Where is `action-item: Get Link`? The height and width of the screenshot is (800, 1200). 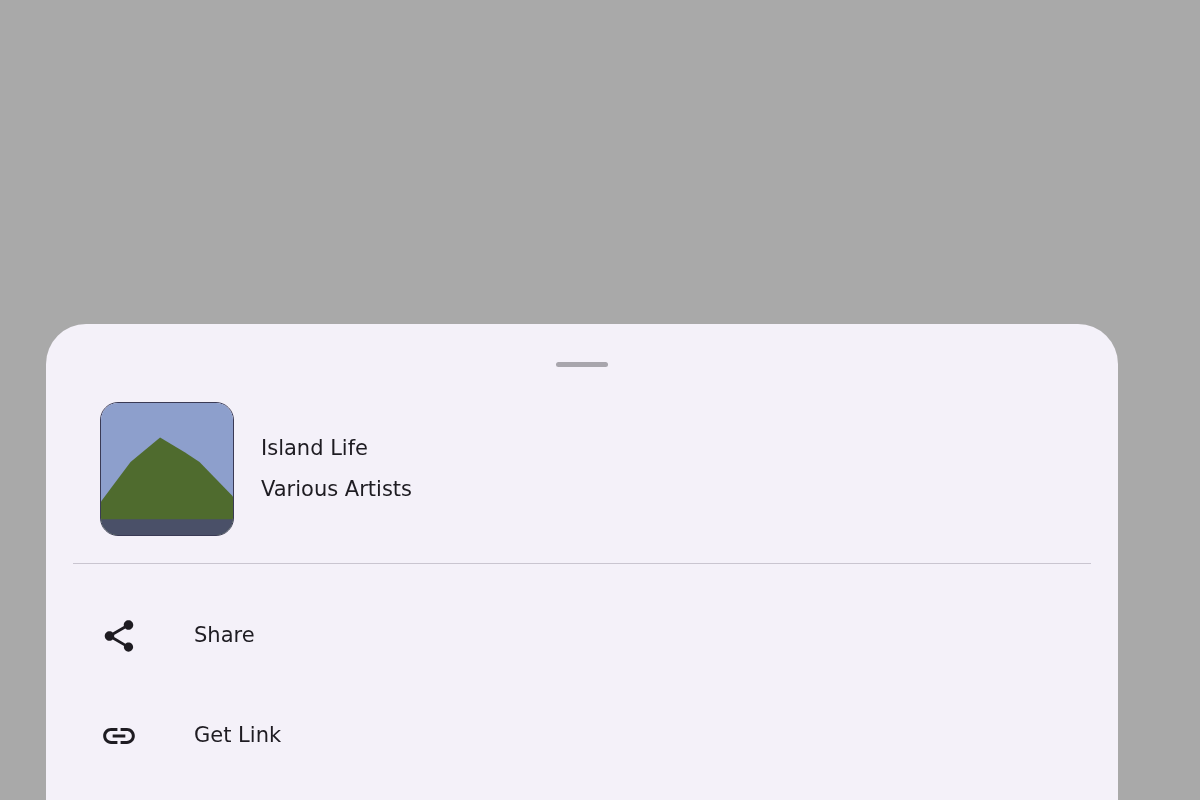 action-item: Get Link is located at coordinates (582, 736).